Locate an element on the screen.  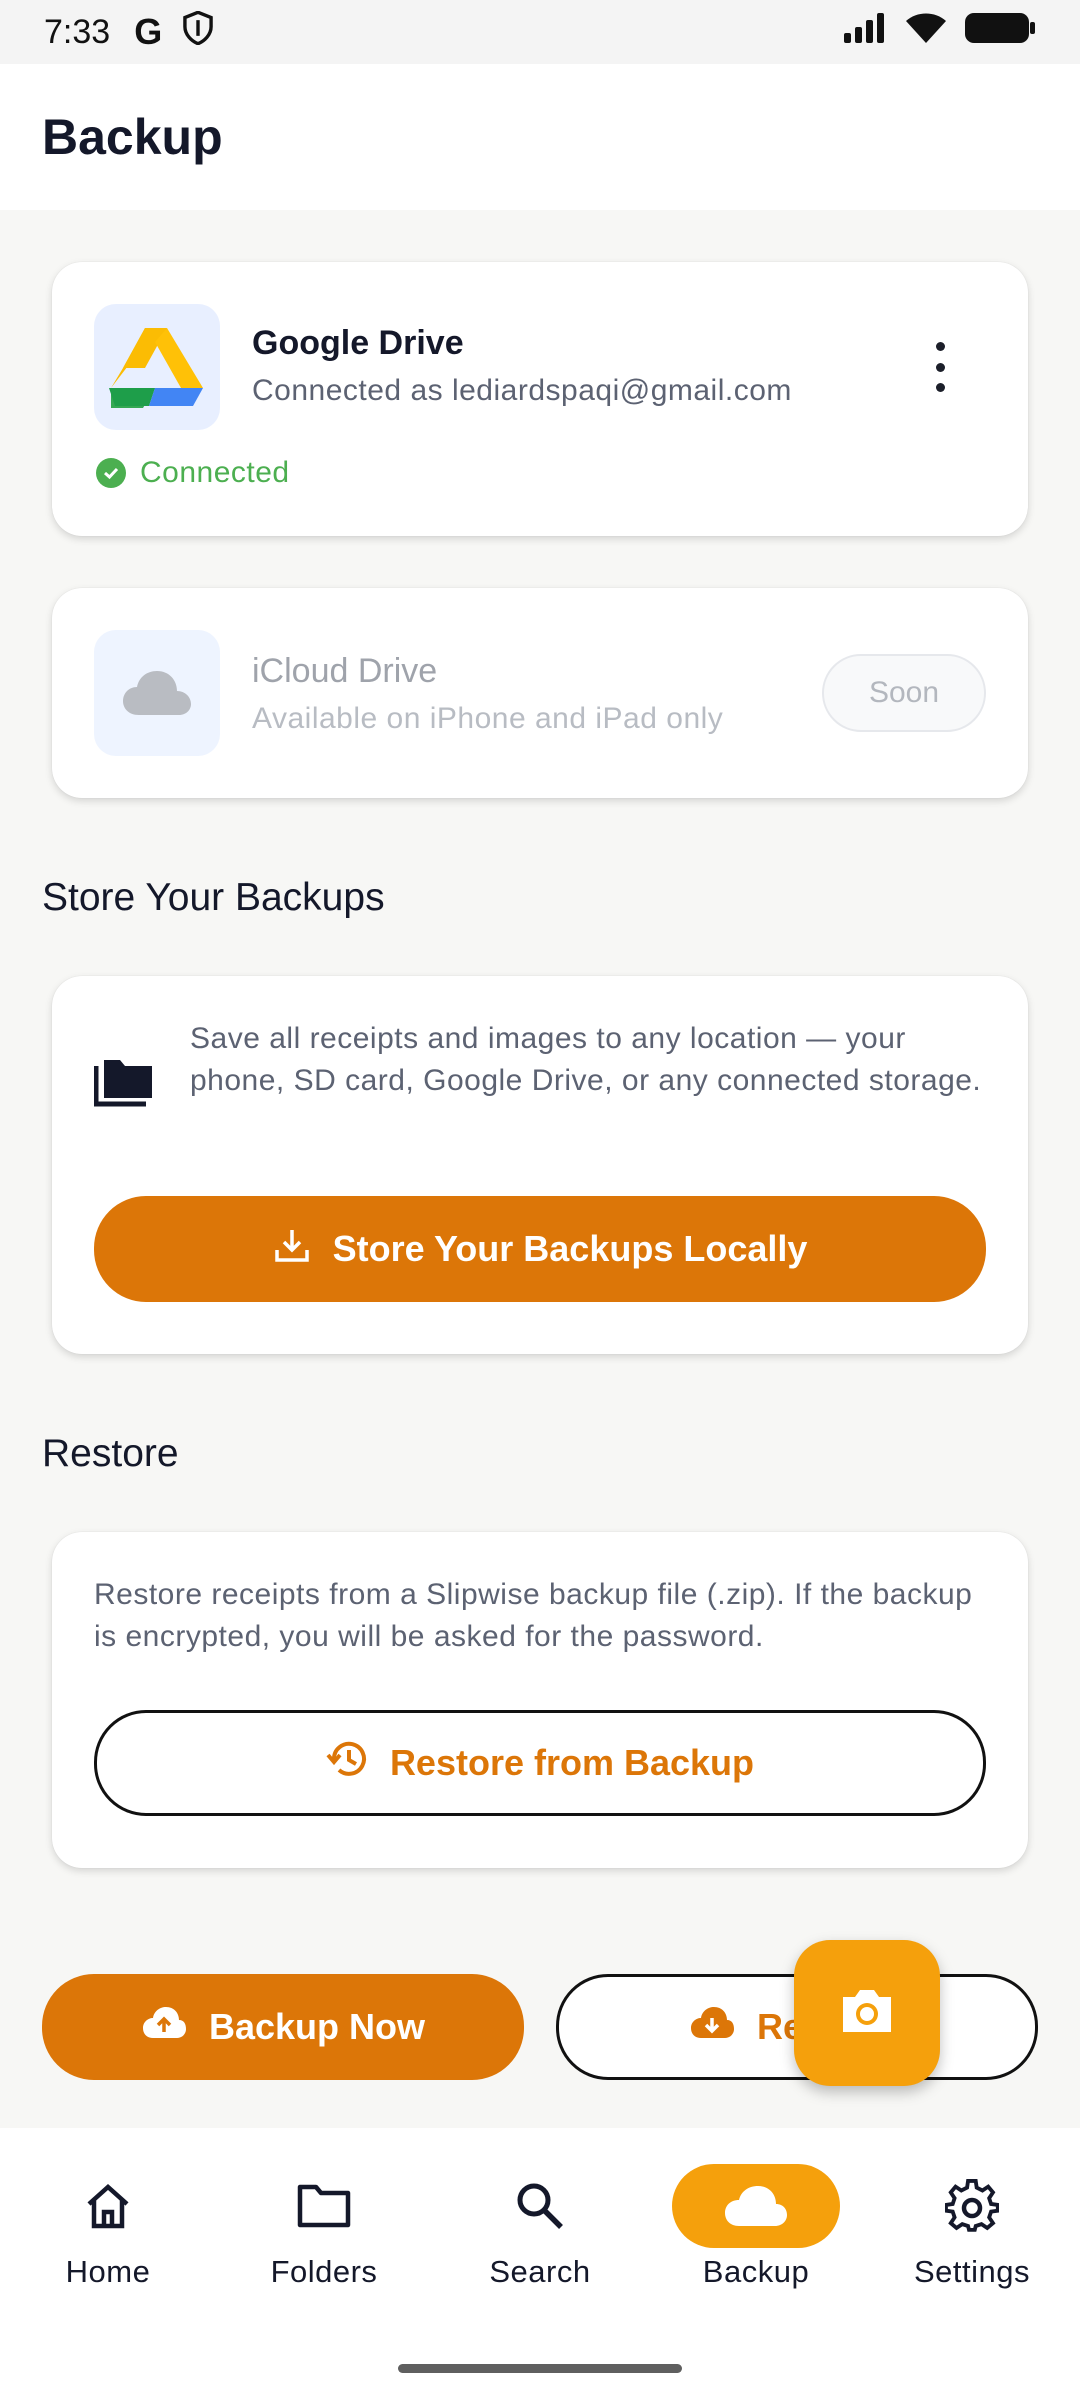
restore-from-backup-button: Restore from Backup is located at coordinates (540, 1763).